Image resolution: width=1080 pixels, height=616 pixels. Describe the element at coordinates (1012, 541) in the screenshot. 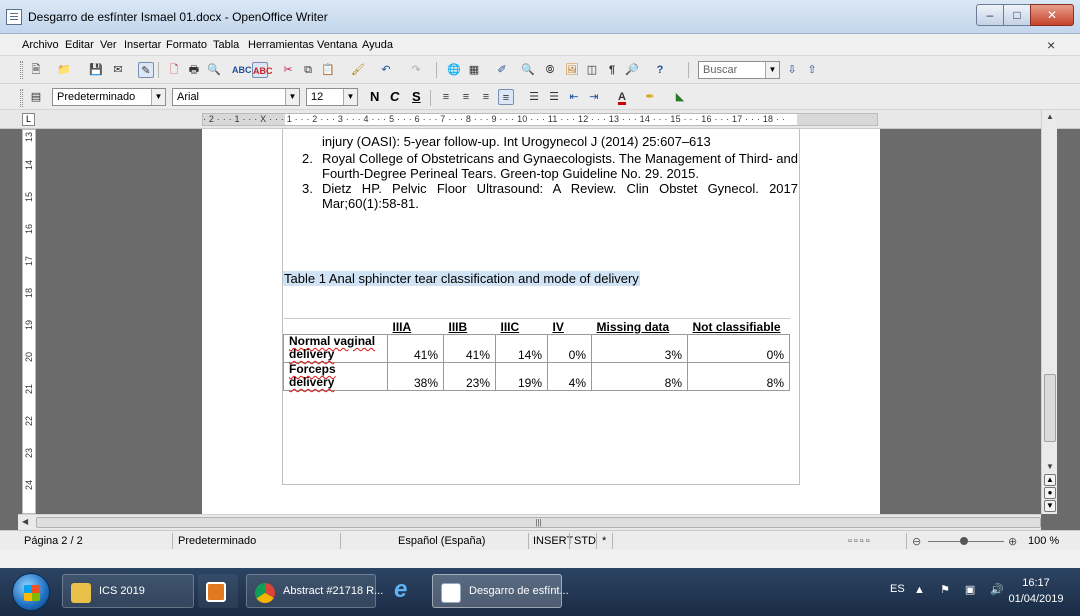

I see `zoom-in-icon: ⊕` at that location.